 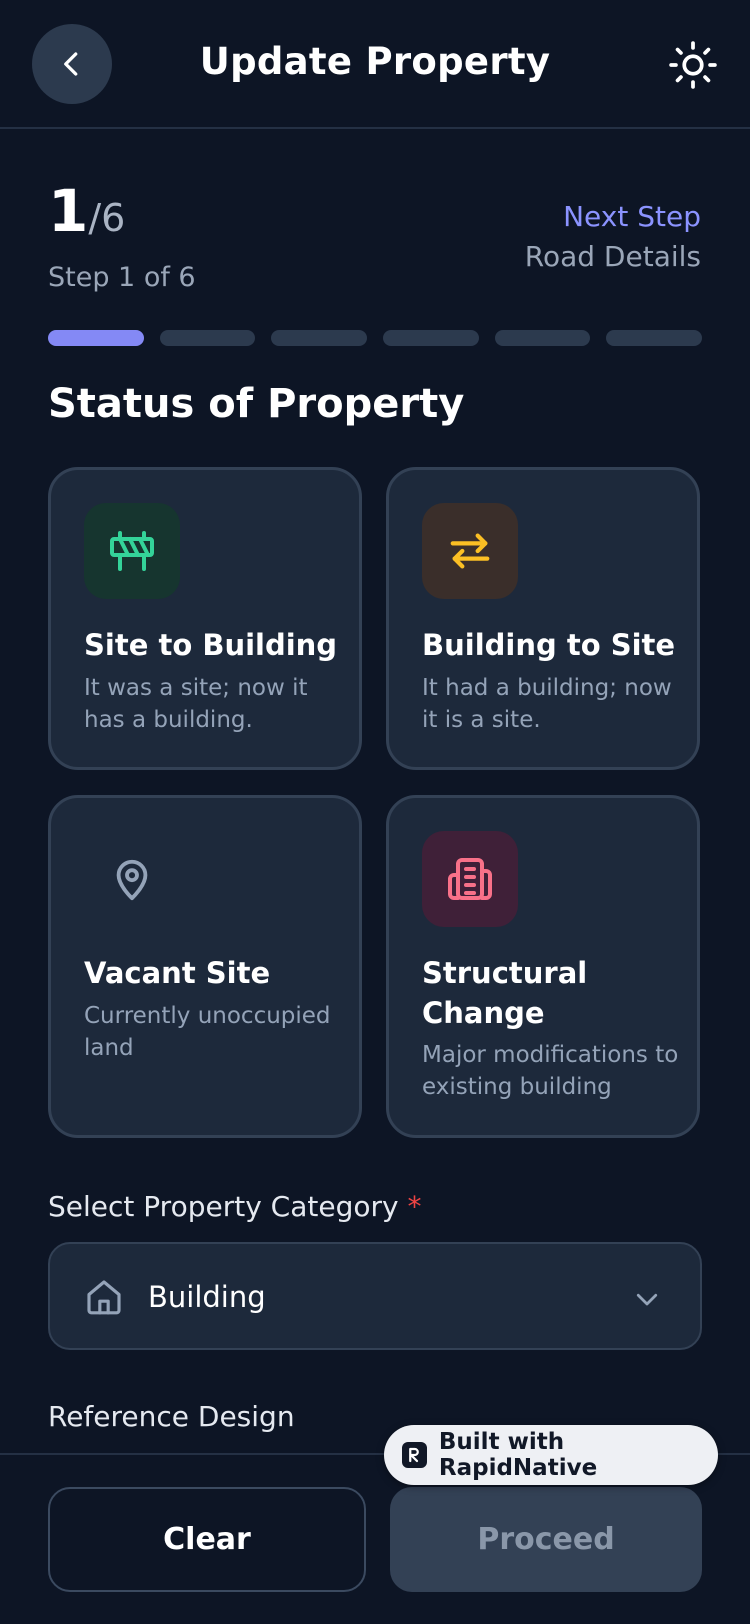 What do you see at coordinates (546, 1539) in the screenshot?
I see `proceed-button: Proceed` at bounding box center [546, 1539].